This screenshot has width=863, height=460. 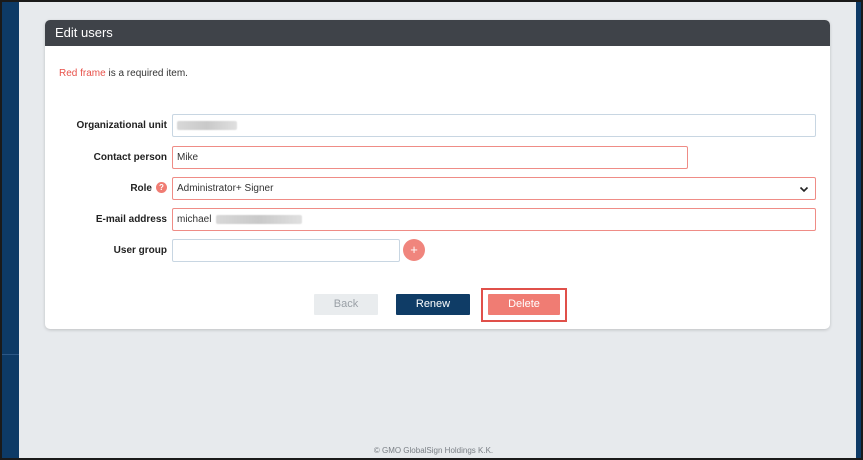 I want to click on role-select: Administrator+ Signer, so click(x=494, y=188).